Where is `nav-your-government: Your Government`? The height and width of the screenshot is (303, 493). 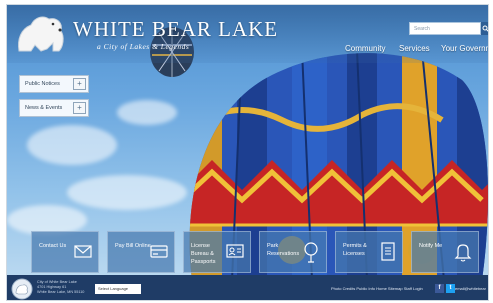 nav-your-government: Your Government is located at coordinates (464, 48).